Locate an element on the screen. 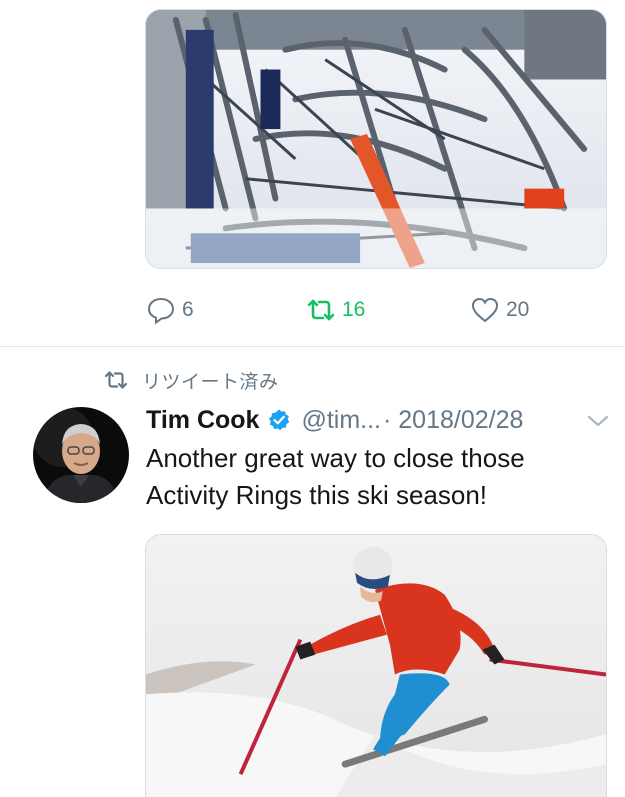 The image size is (625, 797). like-count: 20 is located at coordinates (518, 309).